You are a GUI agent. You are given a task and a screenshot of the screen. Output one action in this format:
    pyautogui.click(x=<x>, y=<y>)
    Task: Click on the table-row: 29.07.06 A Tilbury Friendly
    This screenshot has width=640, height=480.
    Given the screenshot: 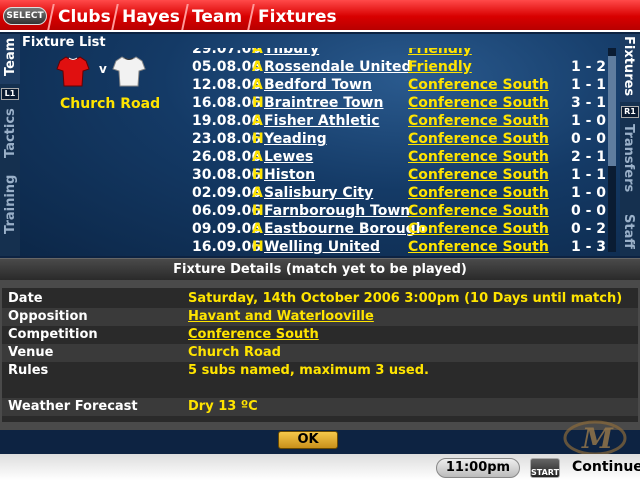 What is the action you would take?
    pyautogui.click(x=400, y=53)
    